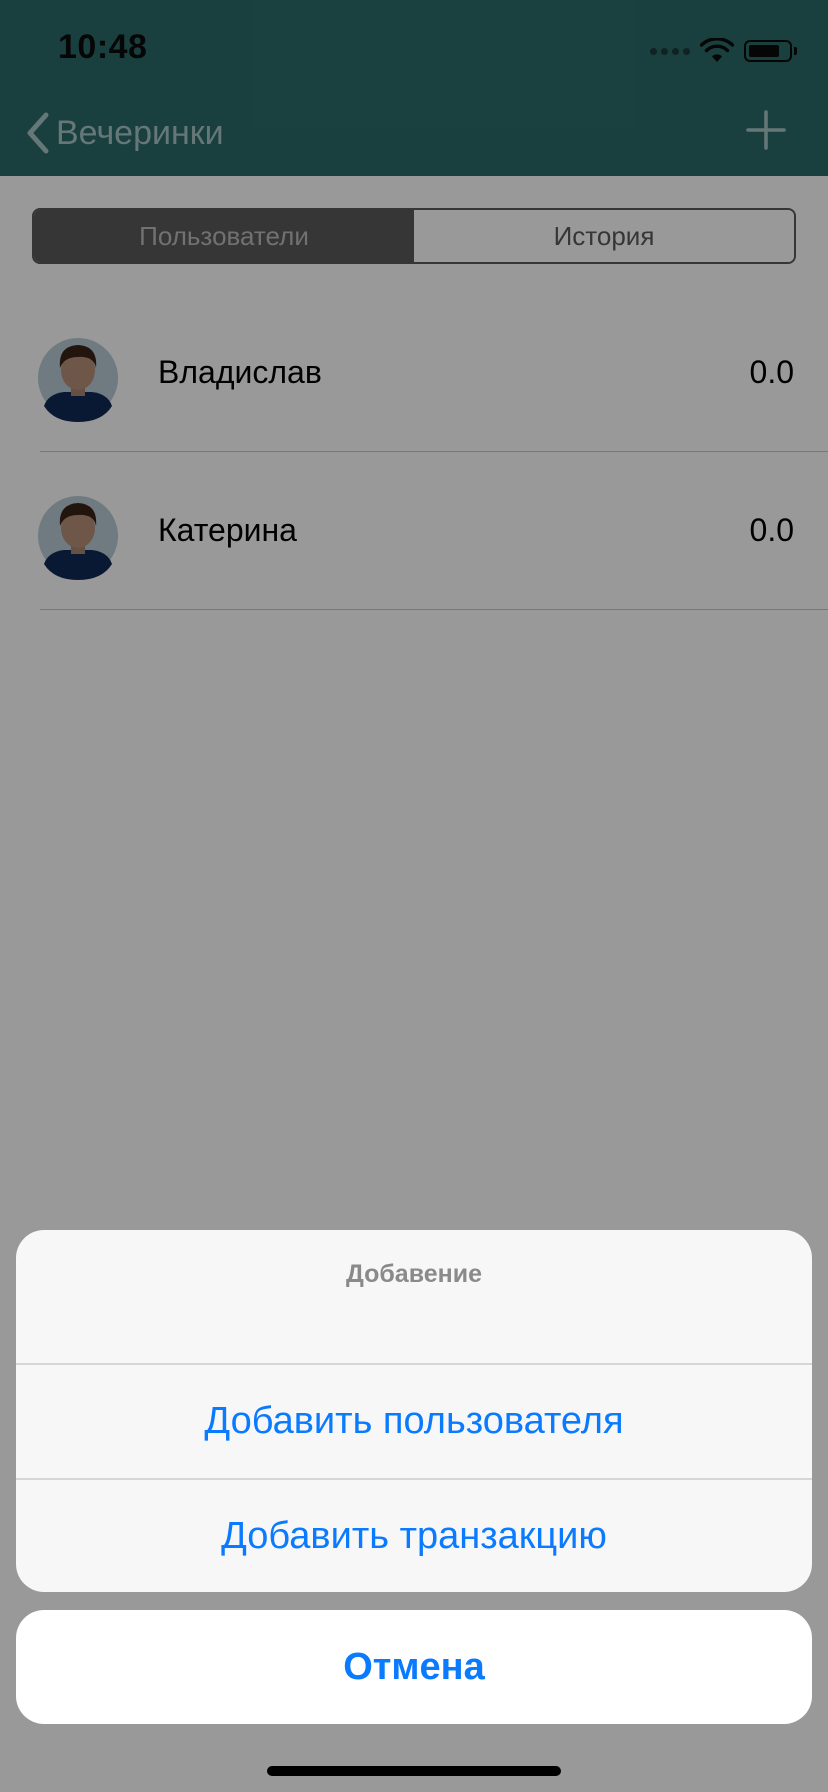  Describe the element at coordinates (414, 1535) in the screenshot. I see `add-transaction-button: Добавить транзакцию` at that location.